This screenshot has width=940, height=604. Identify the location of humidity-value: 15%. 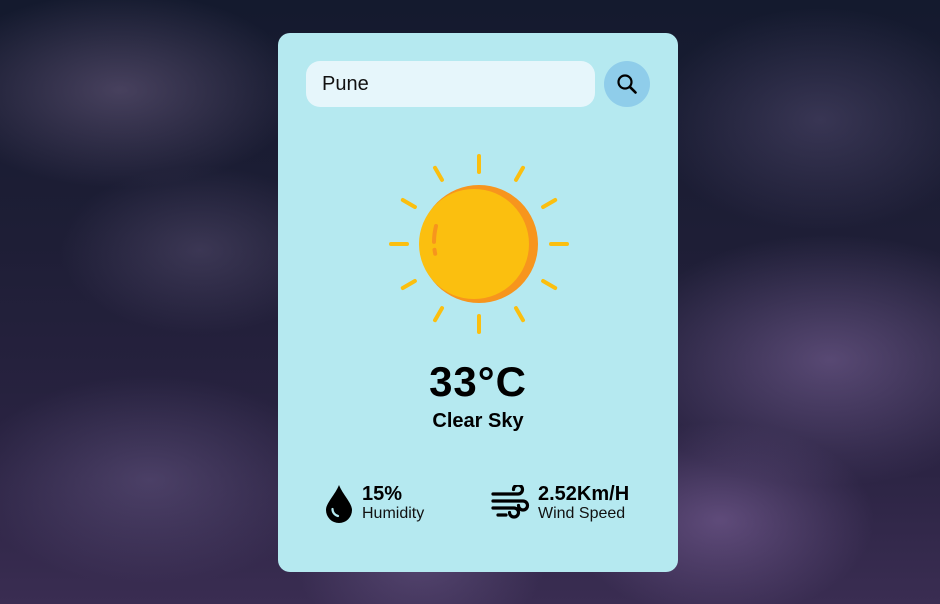
(382, 494).